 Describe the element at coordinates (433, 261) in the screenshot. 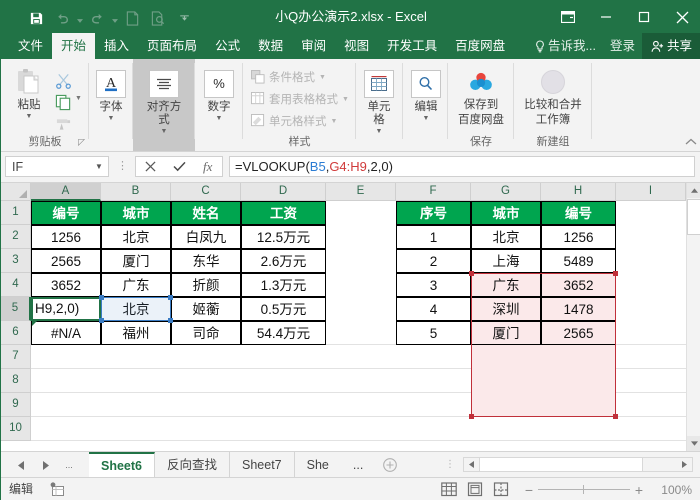

I see `cell-f3: 2` at that location.